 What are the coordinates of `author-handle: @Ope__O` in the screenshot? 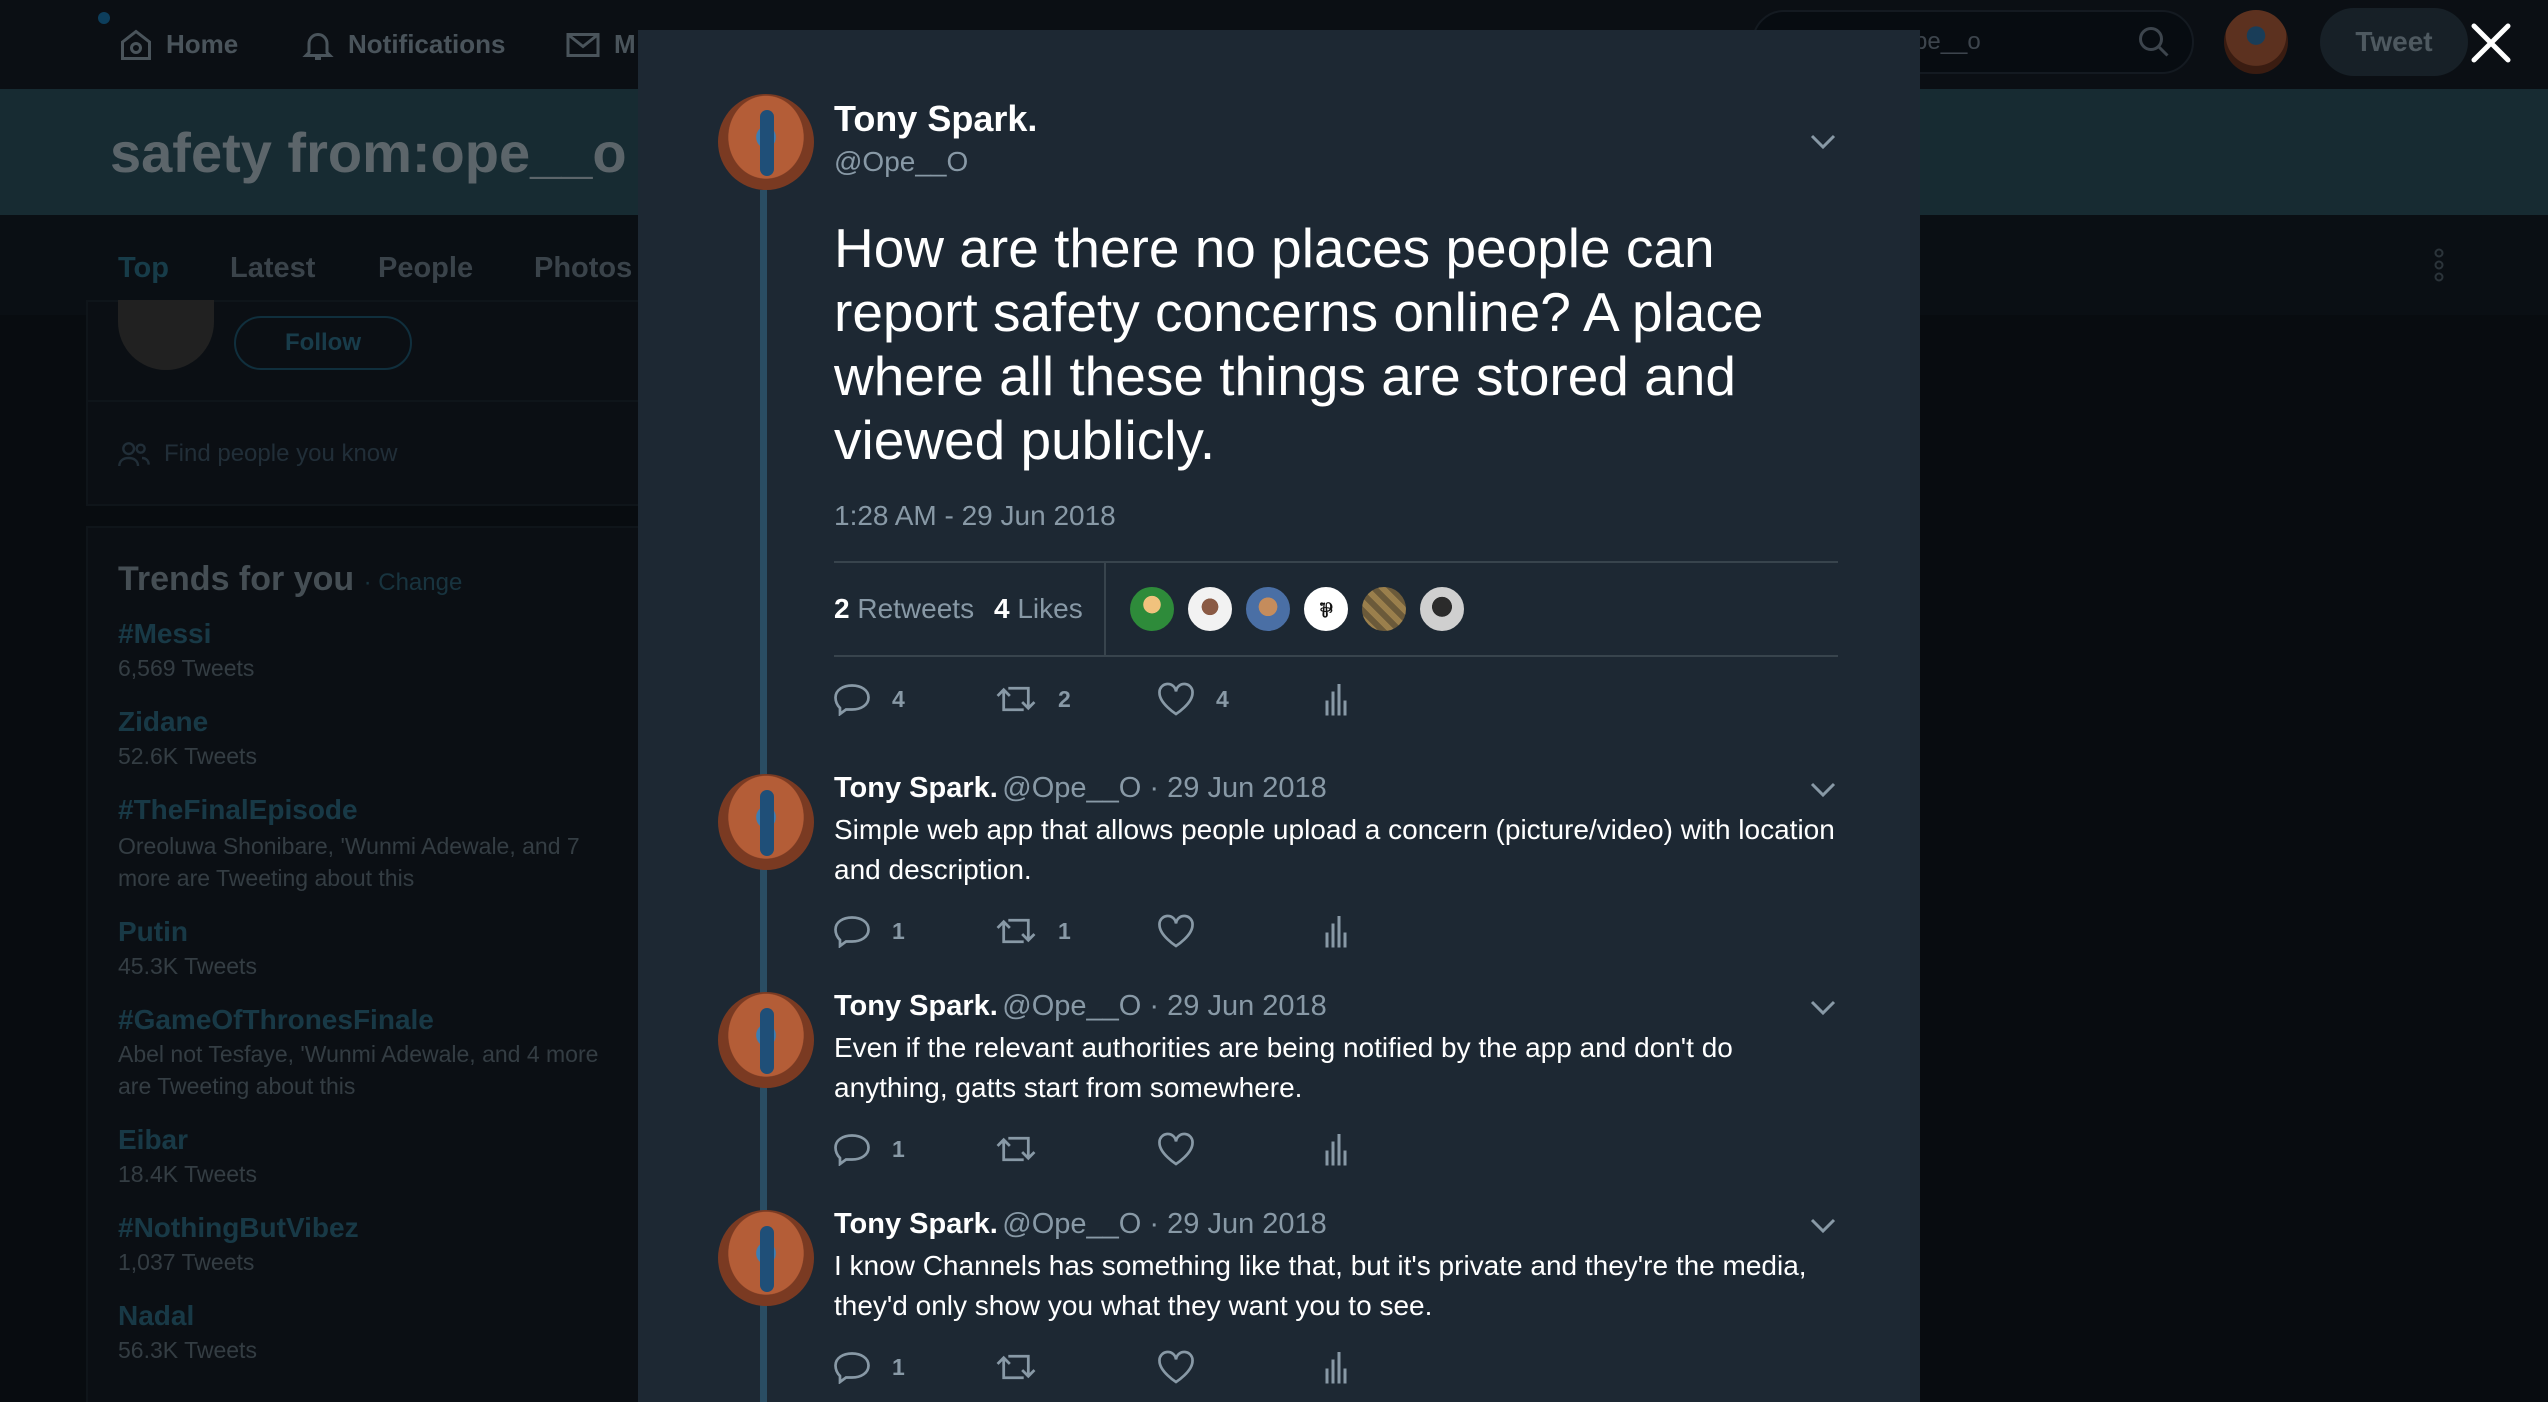 It's located at (901, 162).